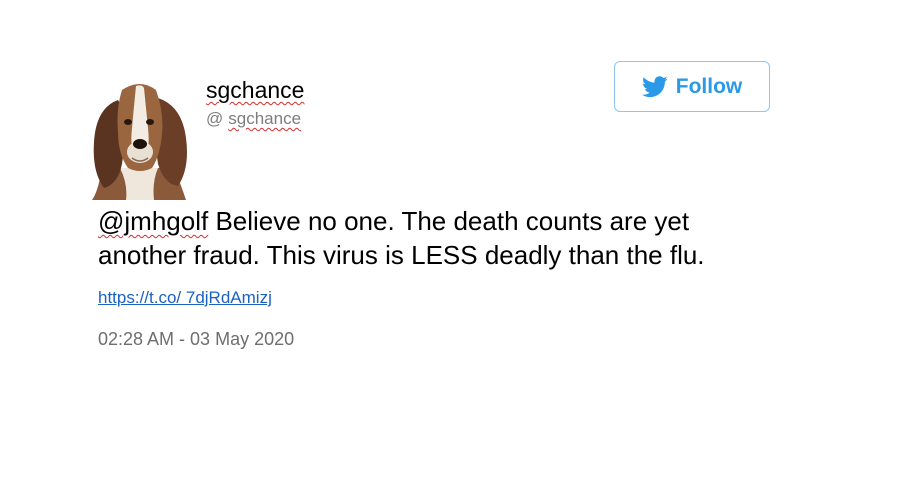 The image size is (918, 489). What do you see at coordinates (449, 221) in the screenshot?
I see `tweet-text-line1: Believe no one. The death counts are yet` at bounding box center [449, 221].